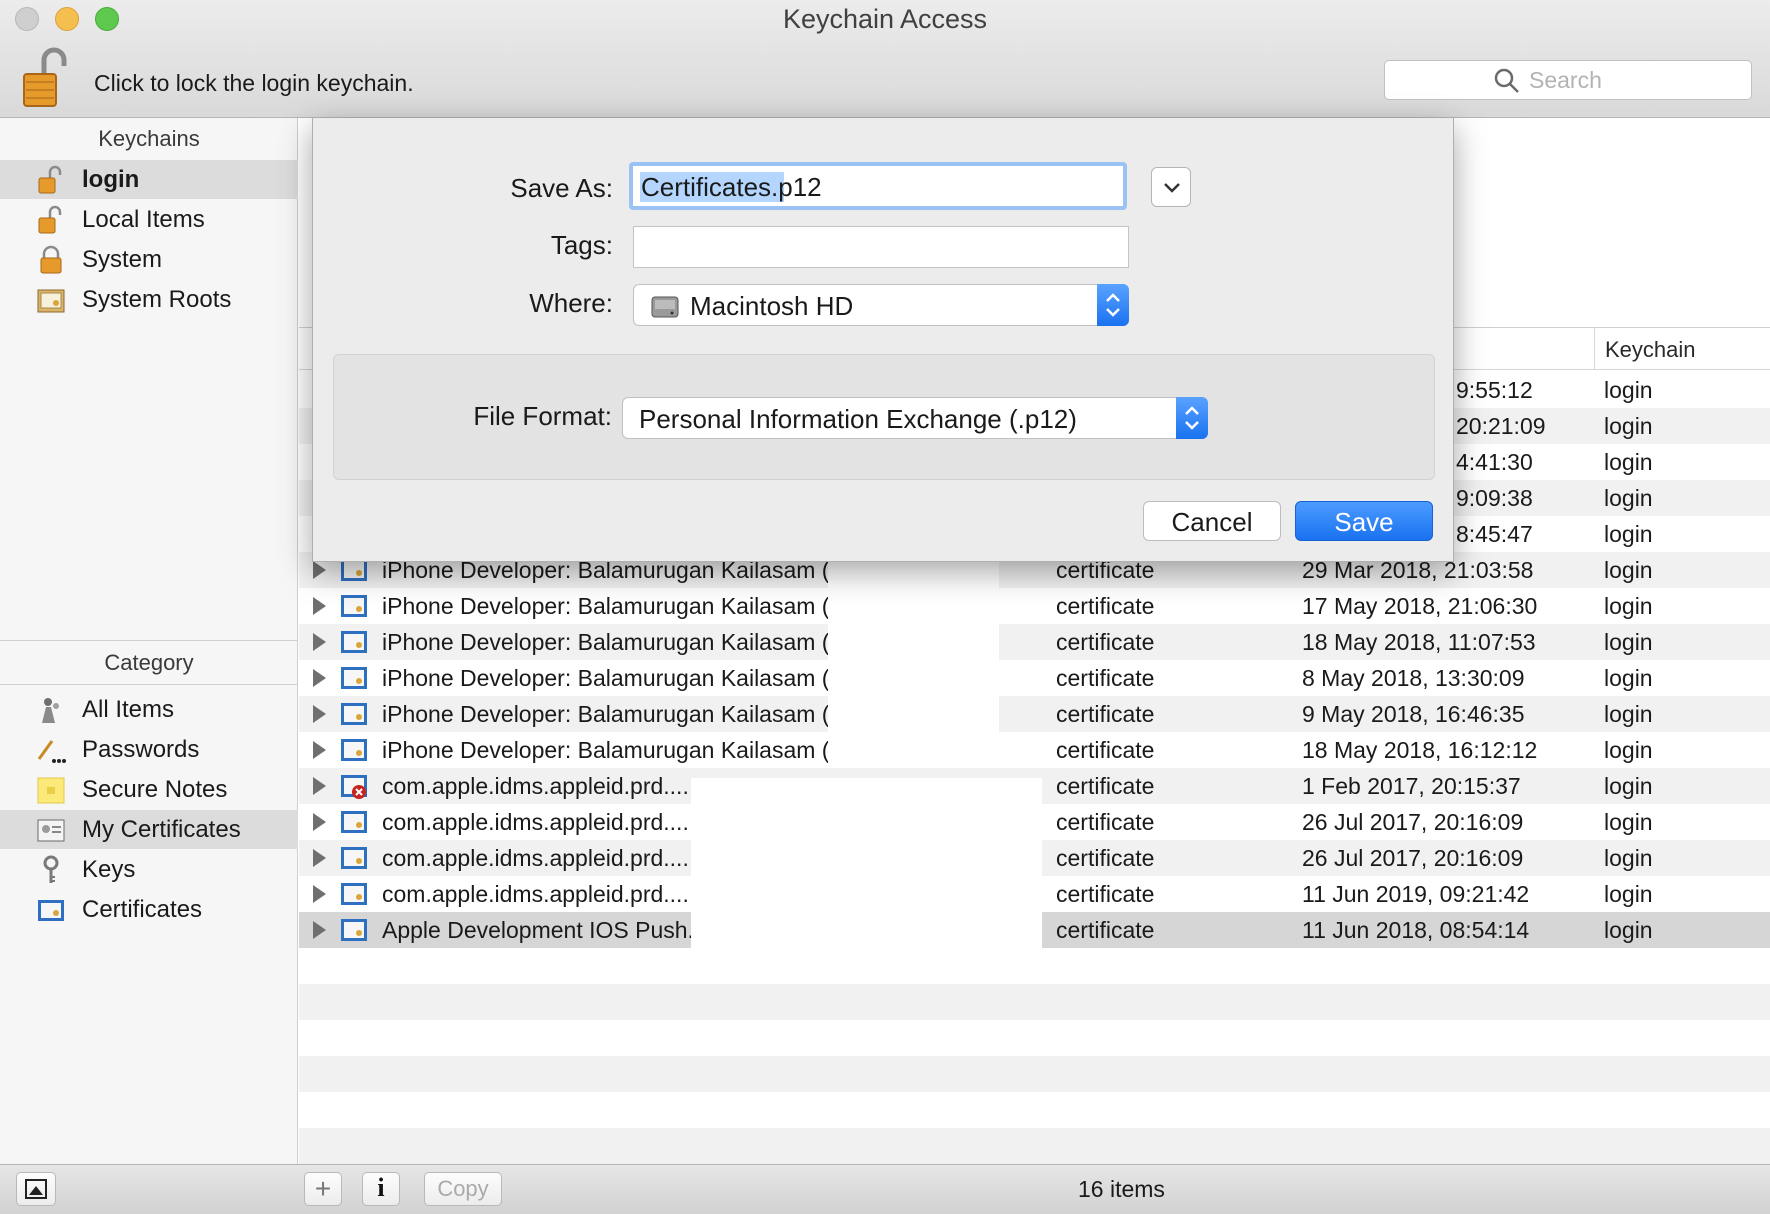  I want to click on sidebar-item-secure-notes: Secure Notes, so click(149, 789).